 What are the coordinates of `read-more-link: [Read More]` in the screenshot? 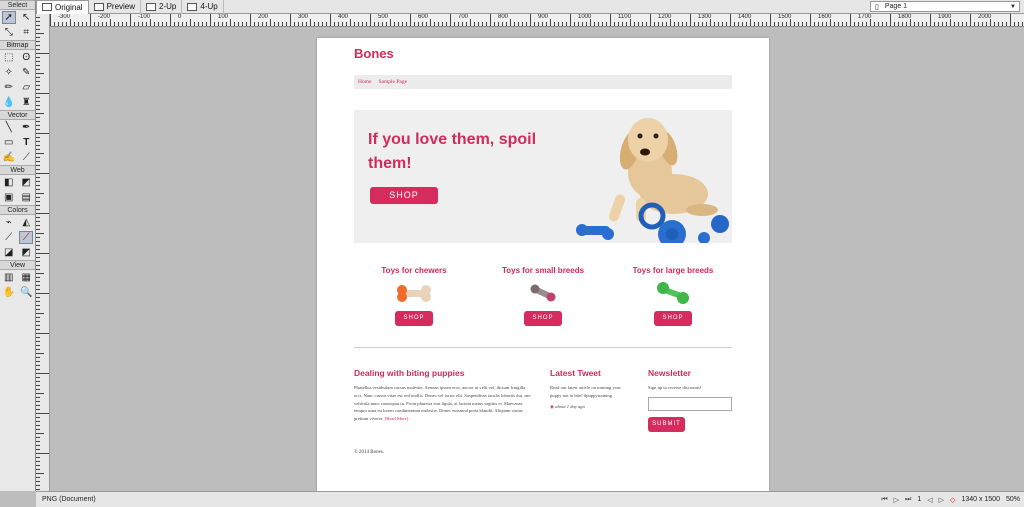 It's located at (397, 418).